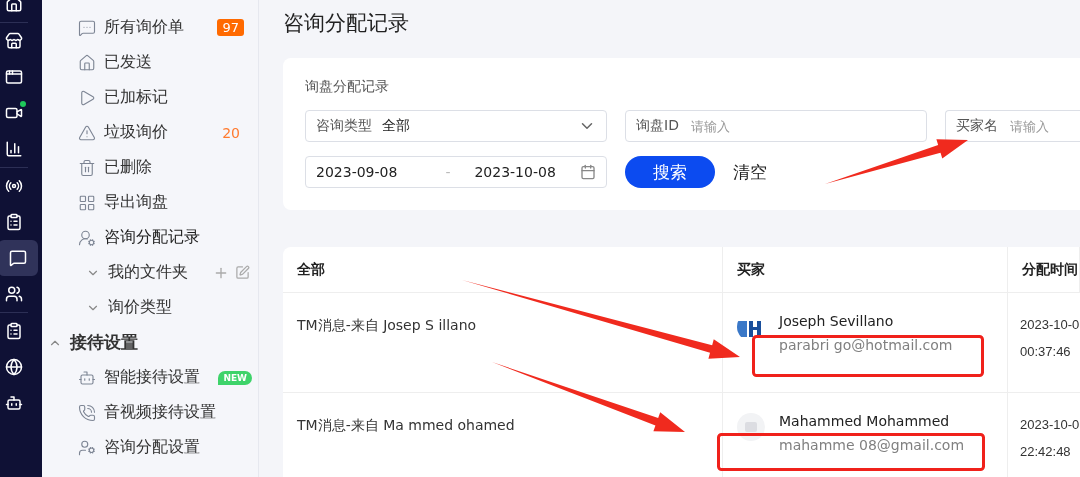 This screenshot has width=1080, height=477. I want to click on sidebar-item: 音视频接待设置, so click(150, 412).